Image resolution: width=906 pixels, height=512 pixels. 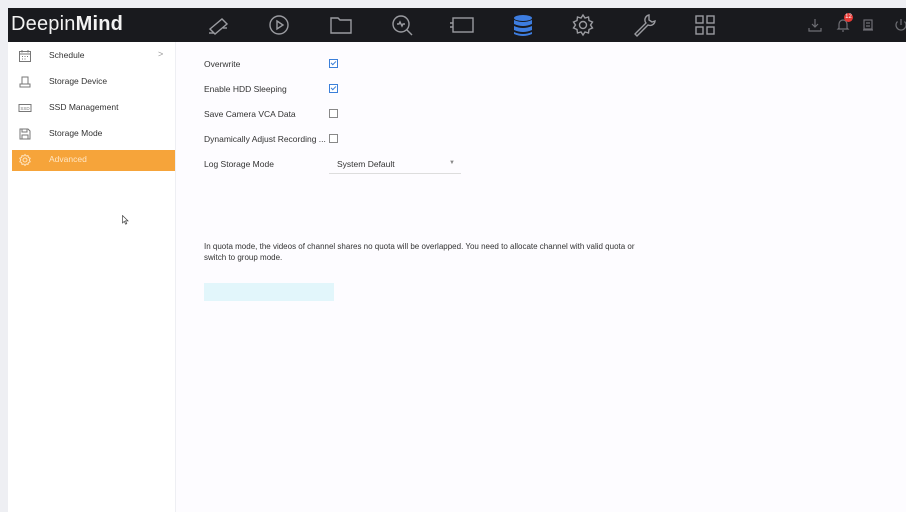 I want to click on mouse-cursor-icon, so click(x=125, y=220).